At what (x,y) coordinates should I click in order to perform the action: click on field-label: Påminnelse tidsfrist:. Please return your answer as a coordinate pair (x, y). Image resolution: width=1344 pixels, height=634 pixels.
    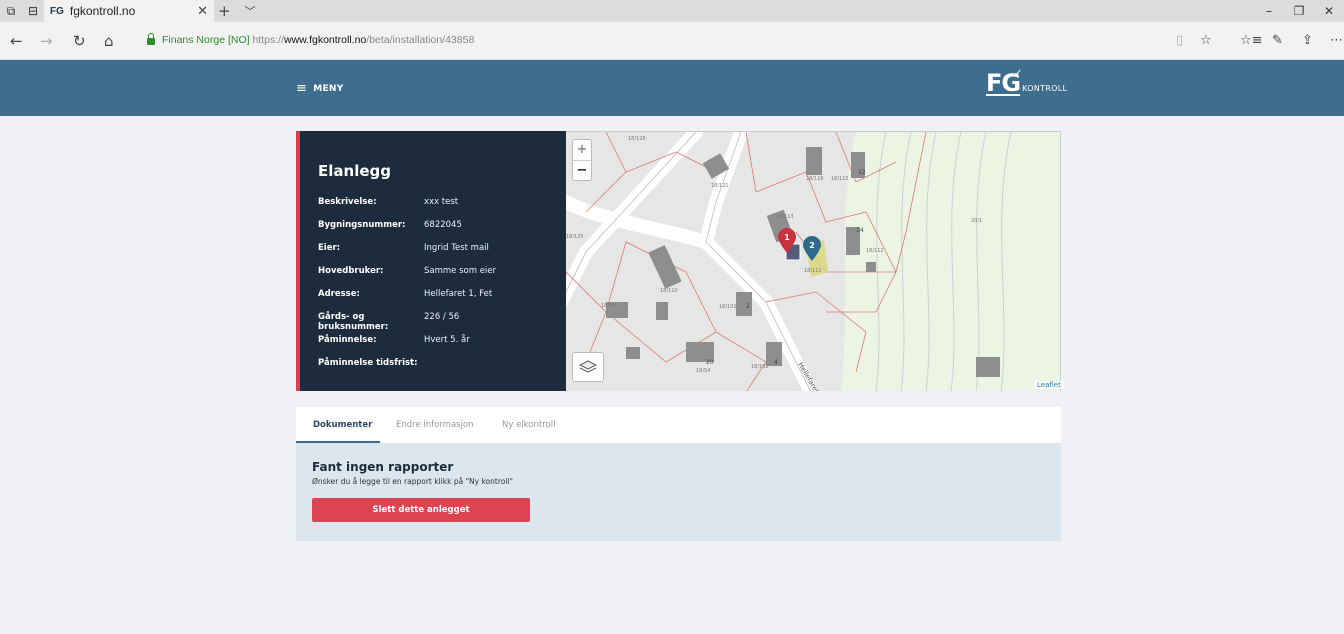
    Looking at the image, I should click on (368, 363).